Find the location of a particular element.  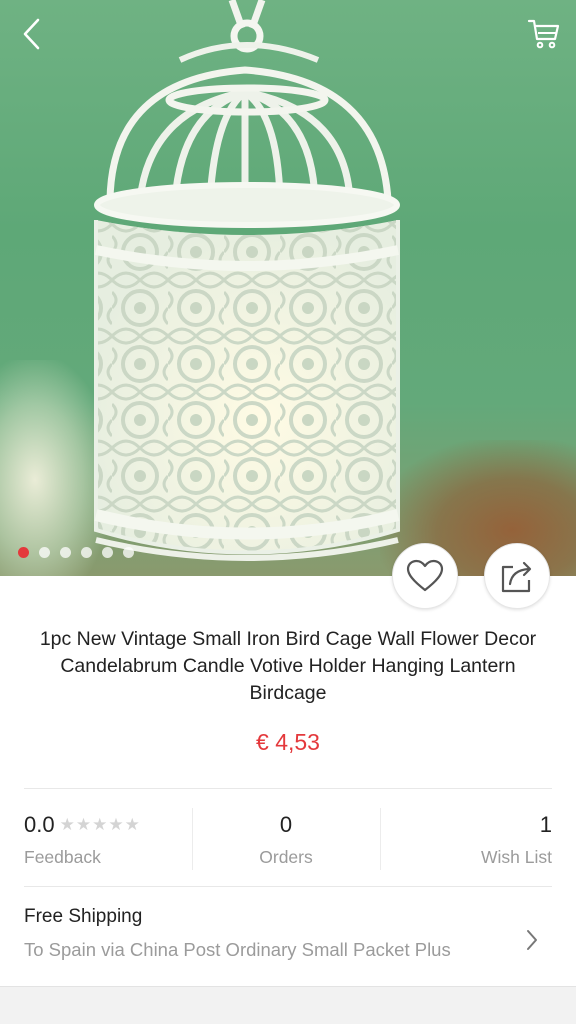

heart-icon is located at coordinates (425, 575).